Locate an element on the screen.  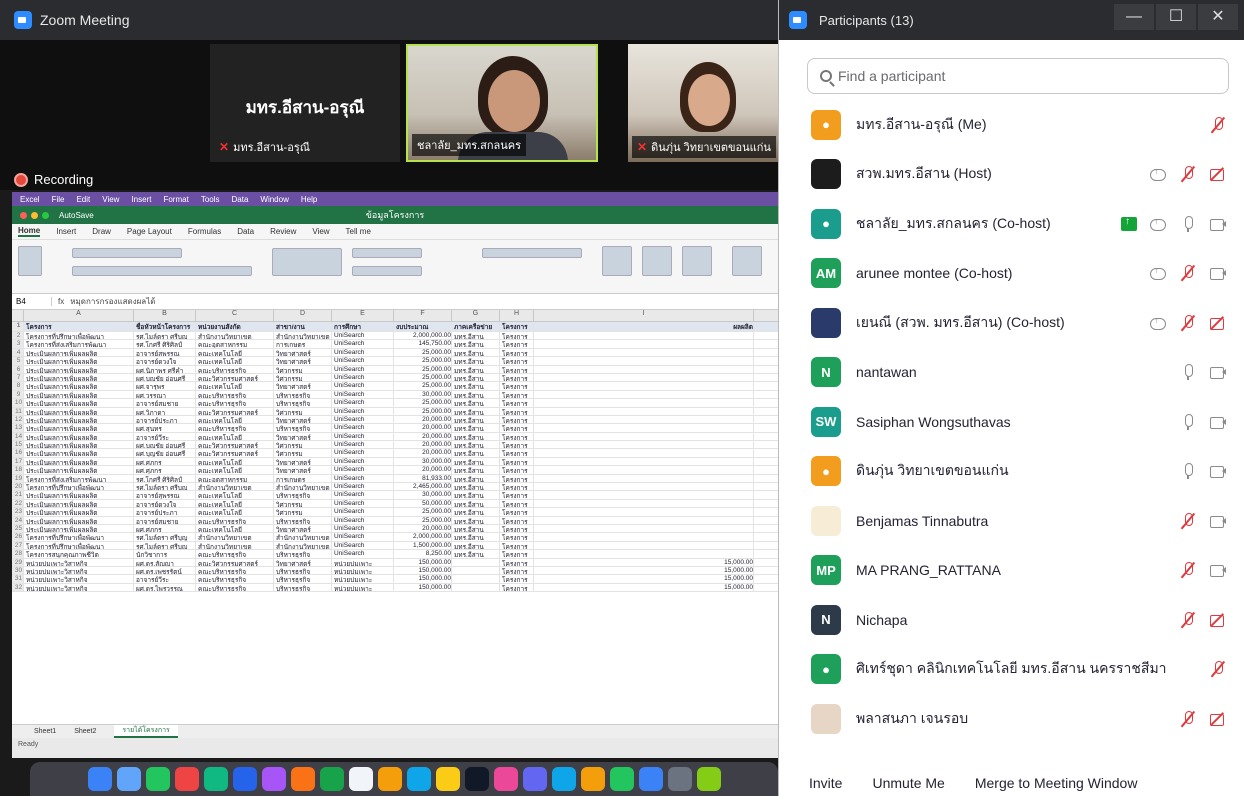
column-header: D is located at coordinates (303, 315).